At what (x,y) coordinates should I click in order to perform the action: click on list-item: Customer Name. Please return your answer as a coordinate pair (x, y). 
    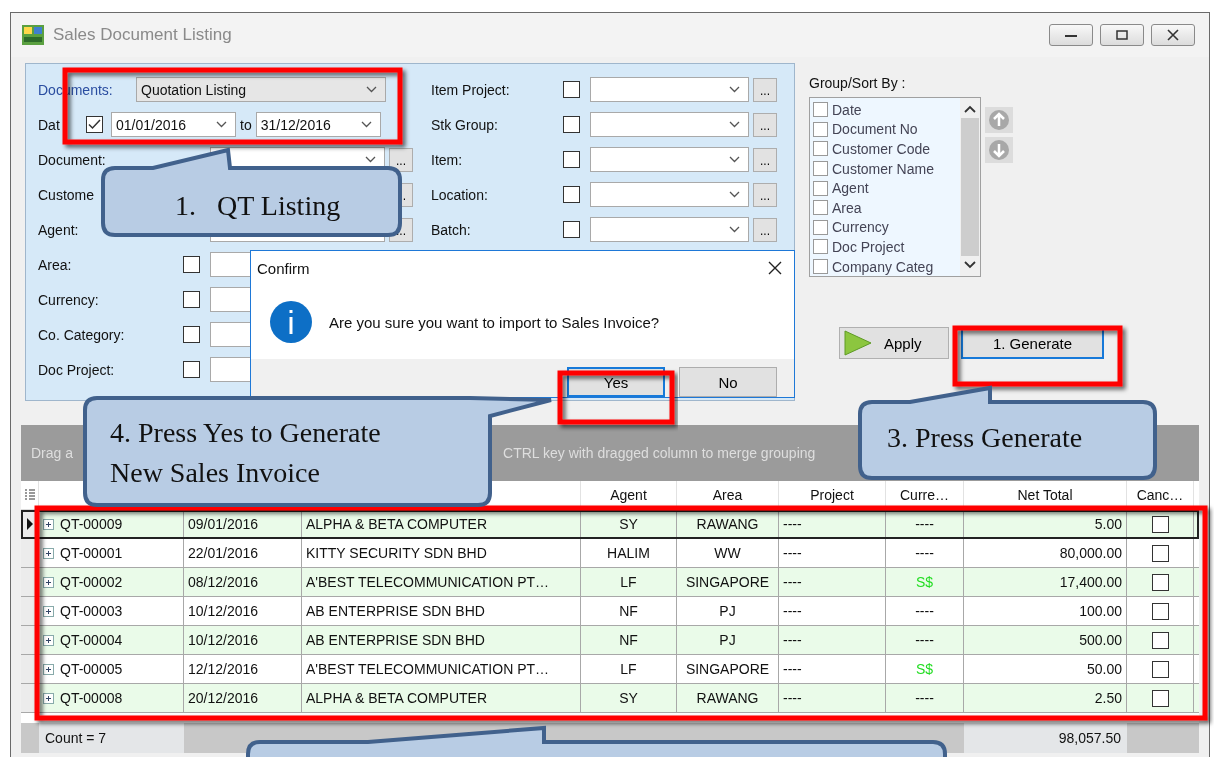
    Looking at the image, I should click on (883, 168).